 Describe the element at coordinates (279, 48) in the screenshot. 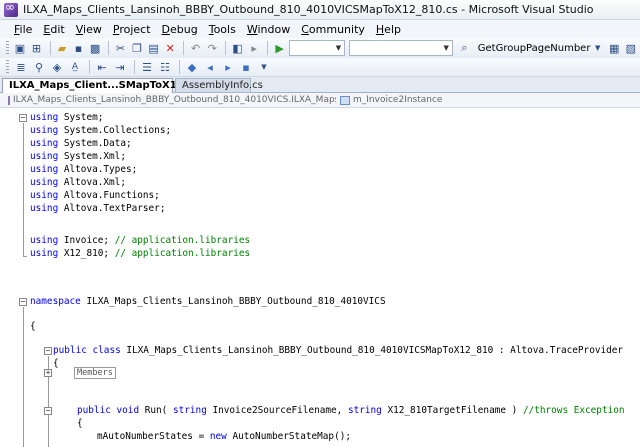

I see `start-debug-icon: ▶` at that location.